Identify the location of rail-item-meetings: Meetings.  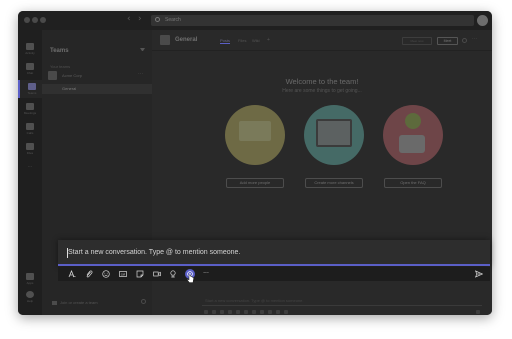
(30, 109).